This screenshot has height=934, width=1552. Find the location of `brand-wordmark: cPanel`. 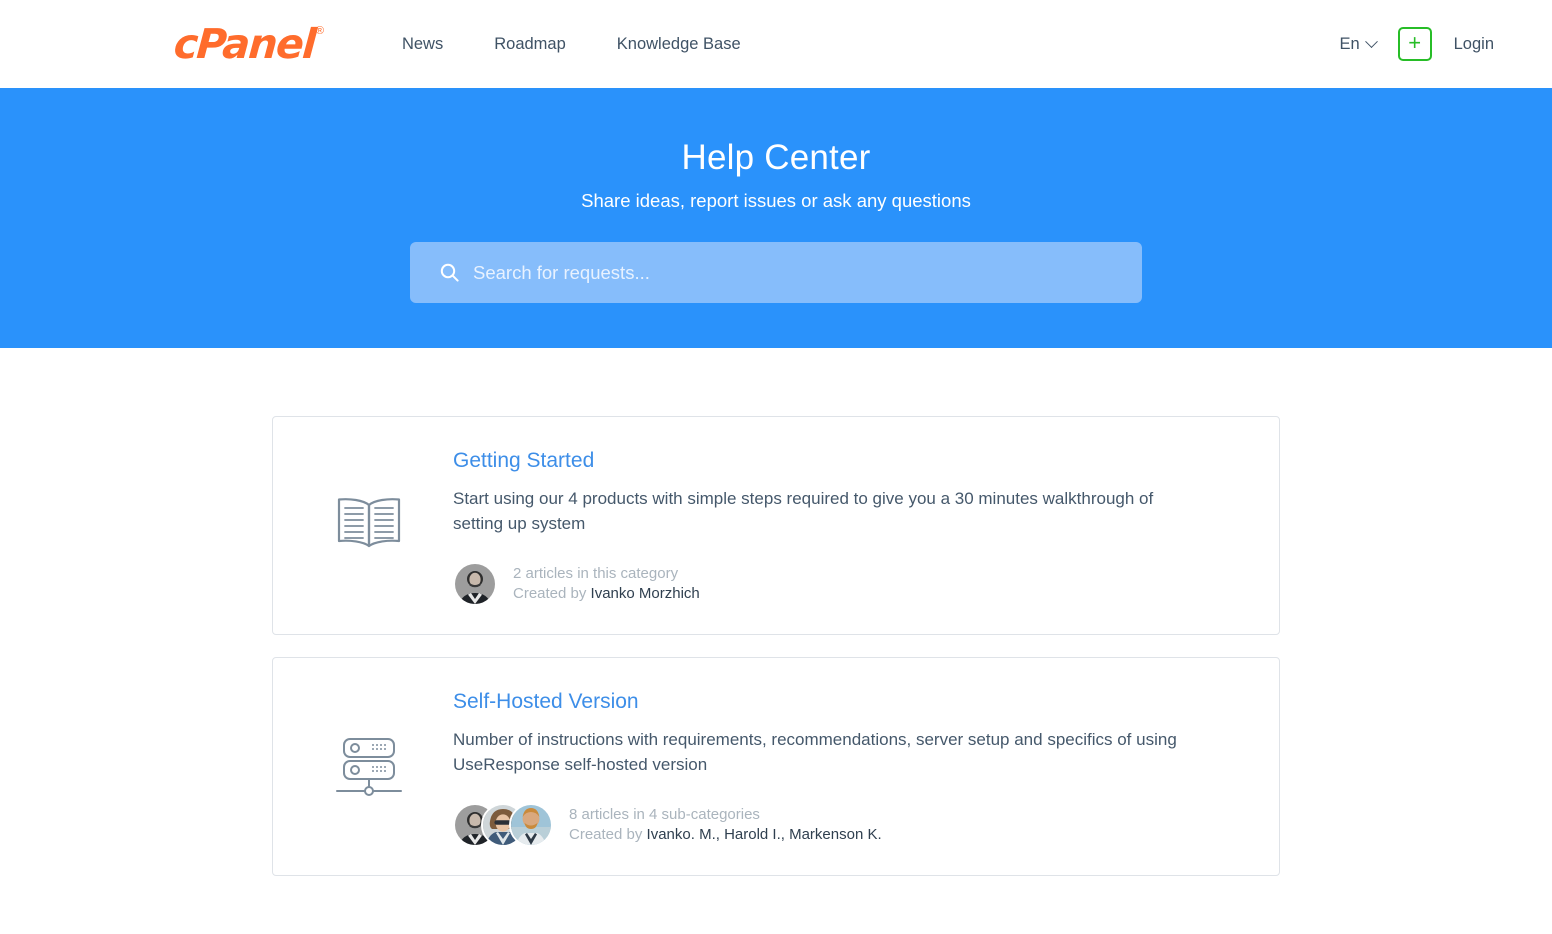

brand-wordmark: cPanel is located at coordinates (244, 43).